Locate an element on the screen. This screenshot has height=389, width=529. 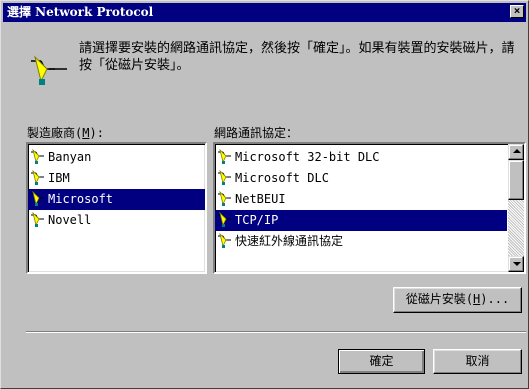
cancel-button: 取消 is located at coordinates (477, 361).